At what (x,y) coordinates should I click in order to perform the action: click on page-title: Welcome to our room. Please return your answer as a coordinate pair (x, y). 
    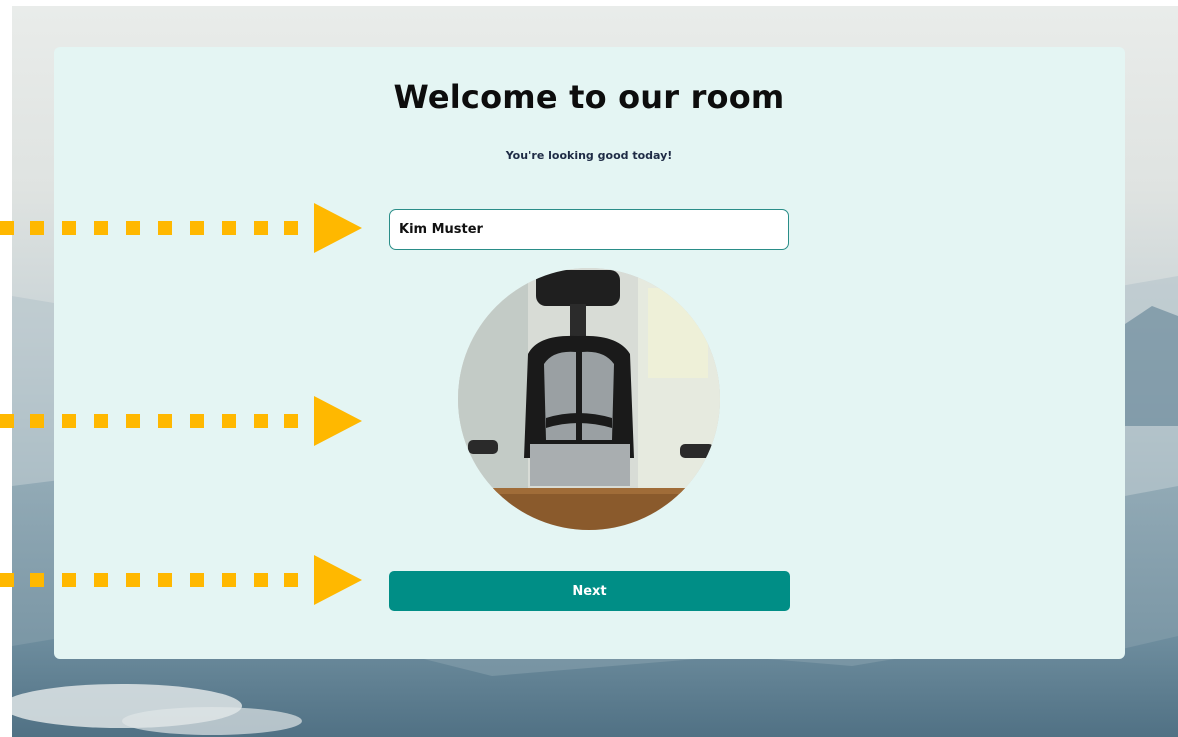
    Looking at the image, I should click on (589, 97).